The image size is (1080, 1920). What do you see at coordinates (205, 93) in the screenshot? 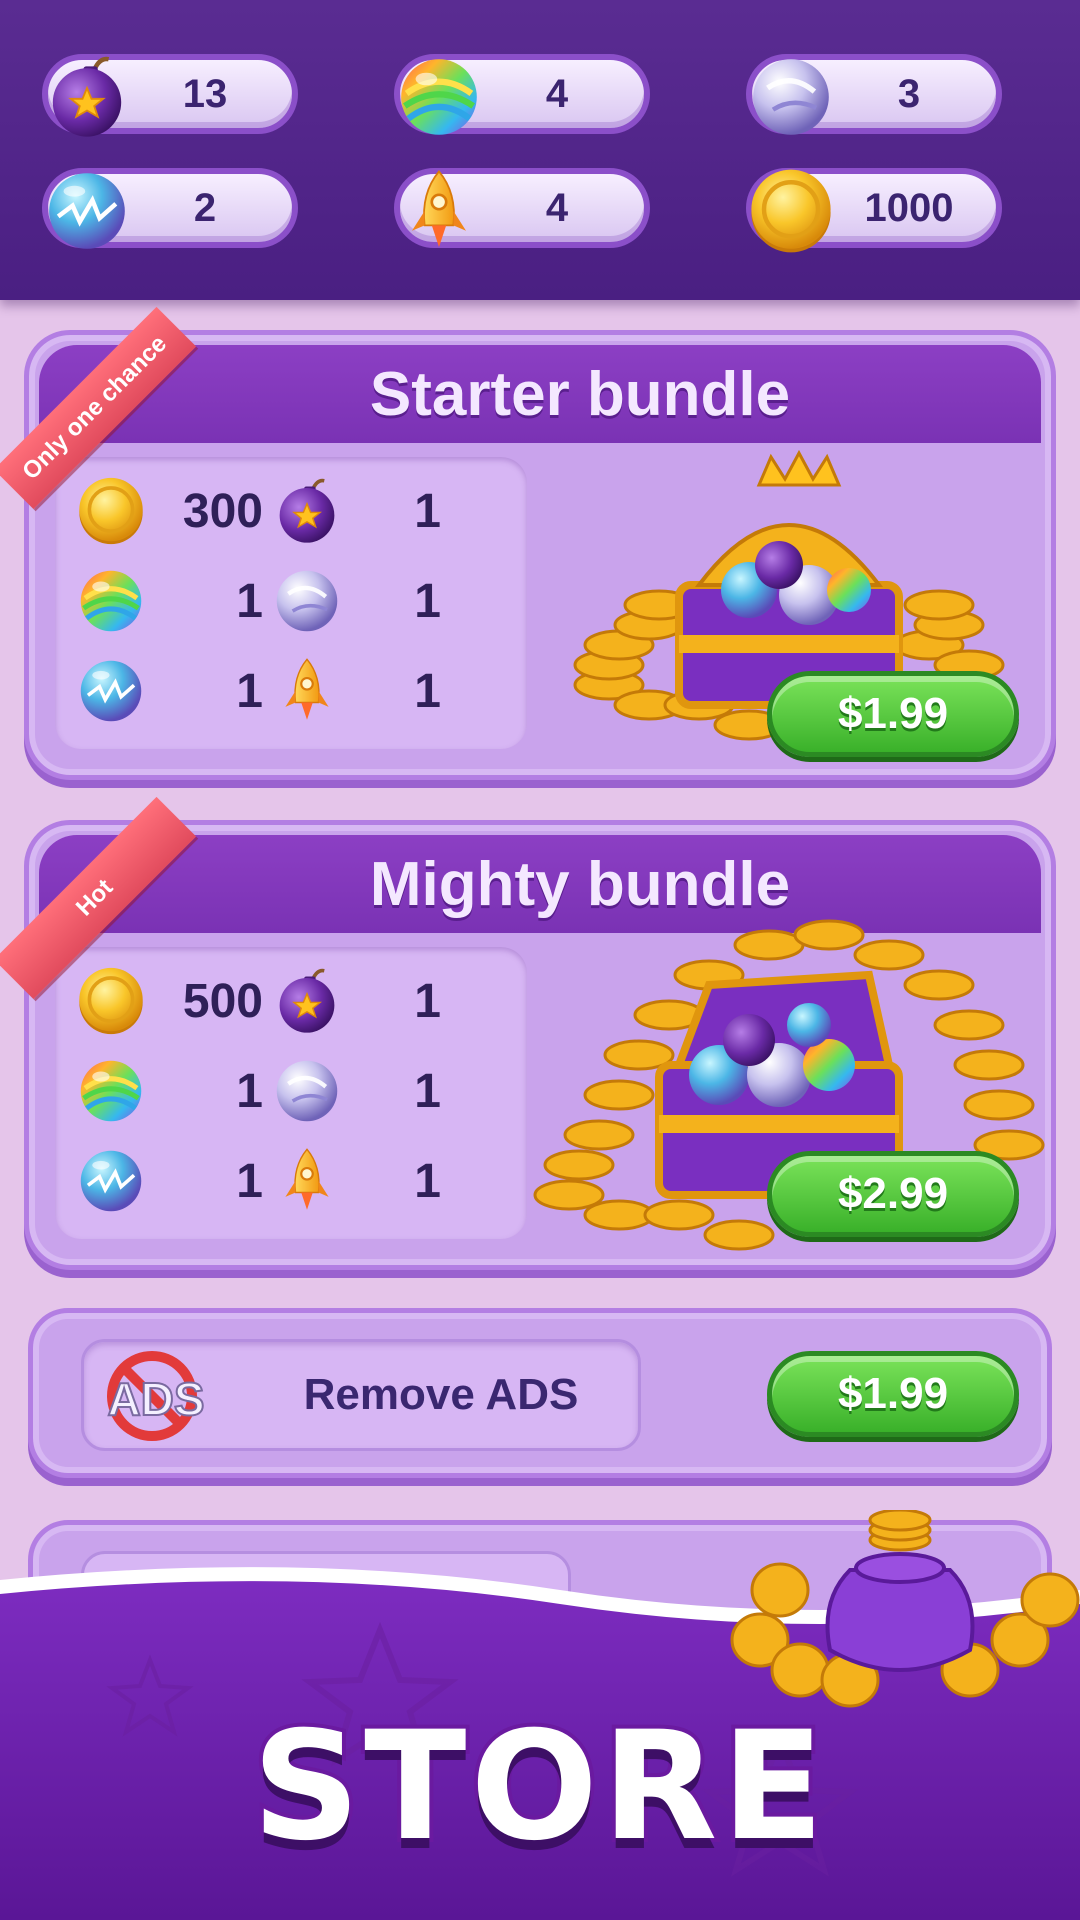
I see `inventory-count: 13` at bounding box center [205, 93].